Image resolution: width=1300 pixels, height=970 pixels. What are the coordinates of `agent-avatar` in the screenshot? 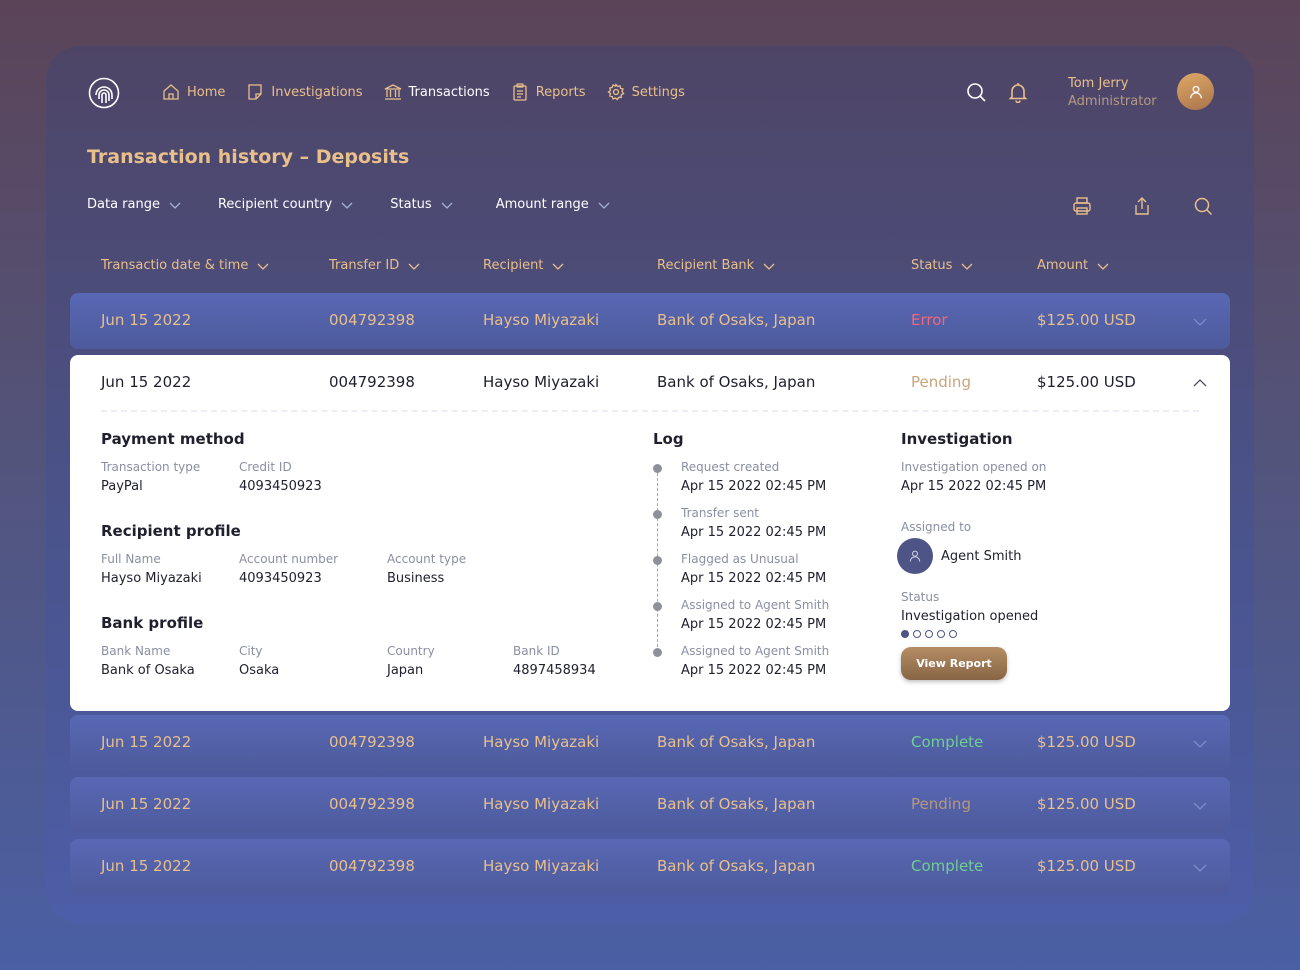 It's located at (915, 556).